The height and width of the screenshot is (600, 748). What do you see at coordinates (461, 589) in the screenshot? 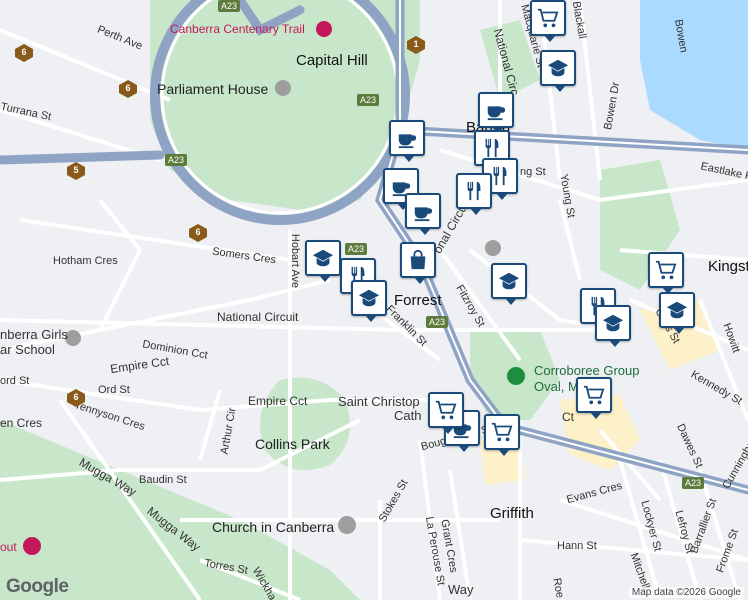
I see `street-label-way: Way` at bounding box center [461, 589].